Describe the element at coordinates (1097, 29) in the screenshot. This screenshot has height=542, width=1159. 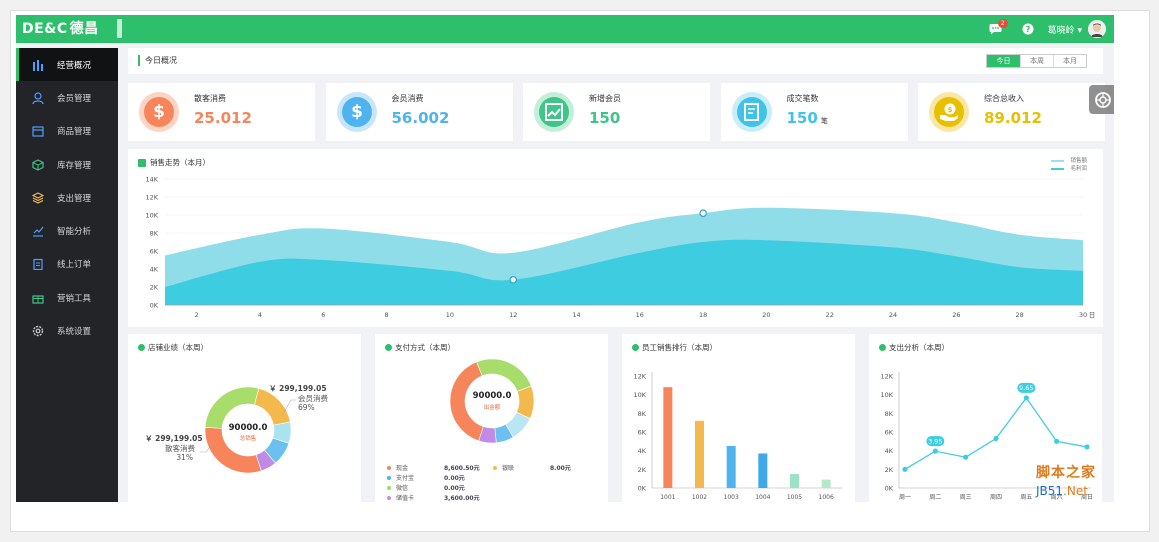
I see `avatar` at that location.